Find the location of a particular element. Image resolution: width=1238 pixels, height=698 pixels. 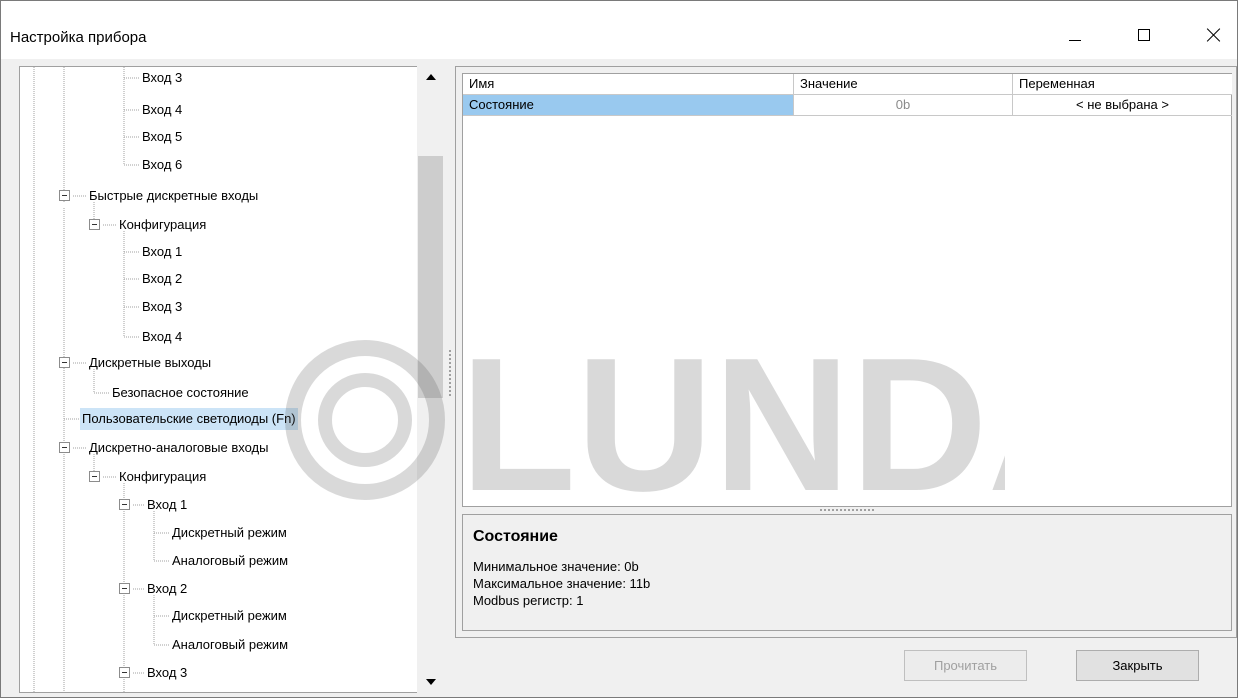

minimize-button is located at coordinates (1075, 35).